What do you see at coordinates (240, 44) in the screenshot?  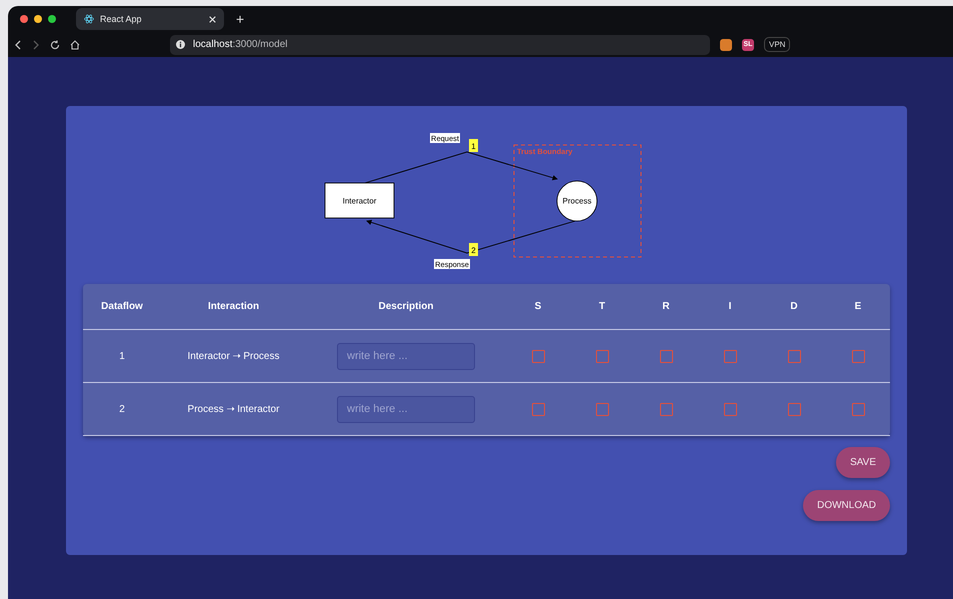 I see `address-text: localhost:3000/model` at bounding box center [240, 44].